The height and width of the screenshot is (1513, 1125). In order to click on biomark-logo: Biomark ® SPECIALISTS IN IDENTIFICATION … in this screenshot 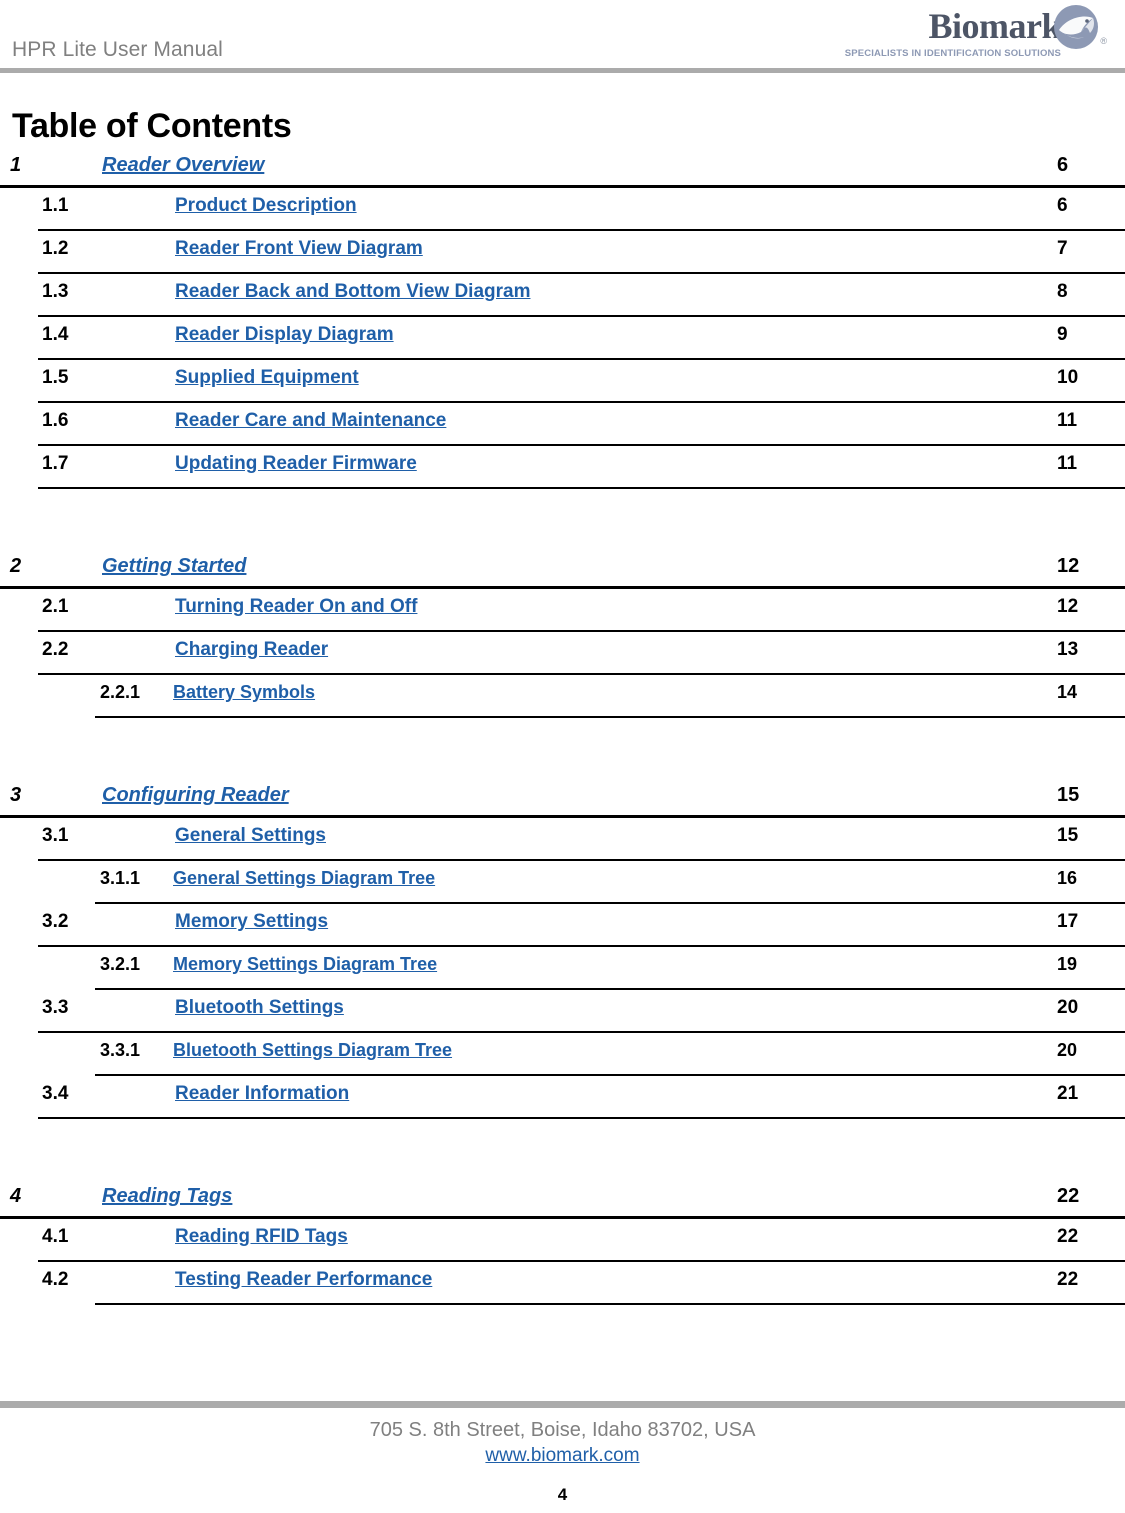, I will do `click(976, 34)`.